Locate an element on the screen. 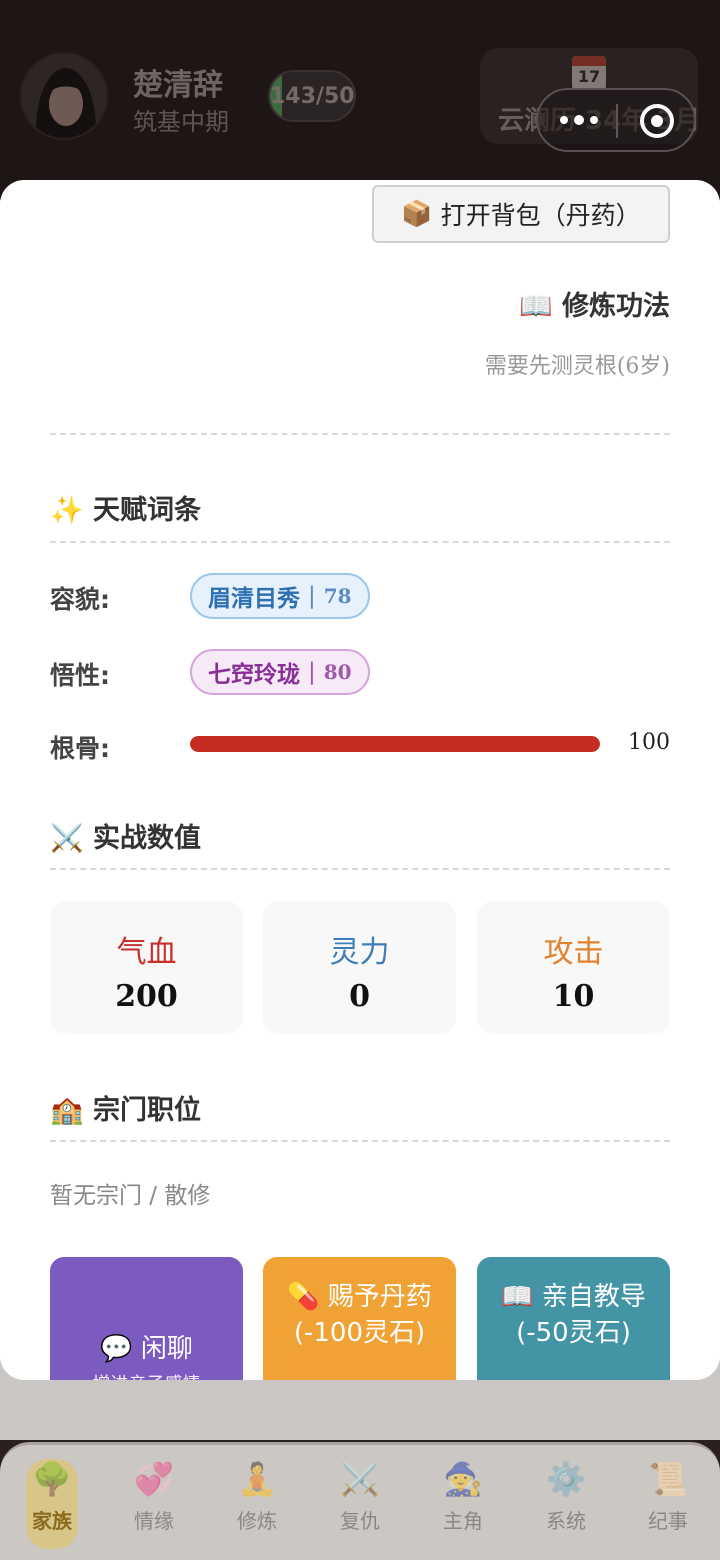 The width and height of the screenshot is (720, 1560). exp-progress-text: 143/5000 is located at coordinates (312, 96).